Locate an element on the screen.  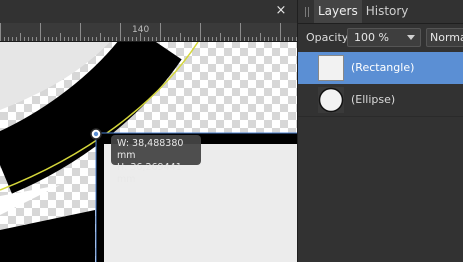
panel-tabs: Layers History is located at coordinates (363, 11).